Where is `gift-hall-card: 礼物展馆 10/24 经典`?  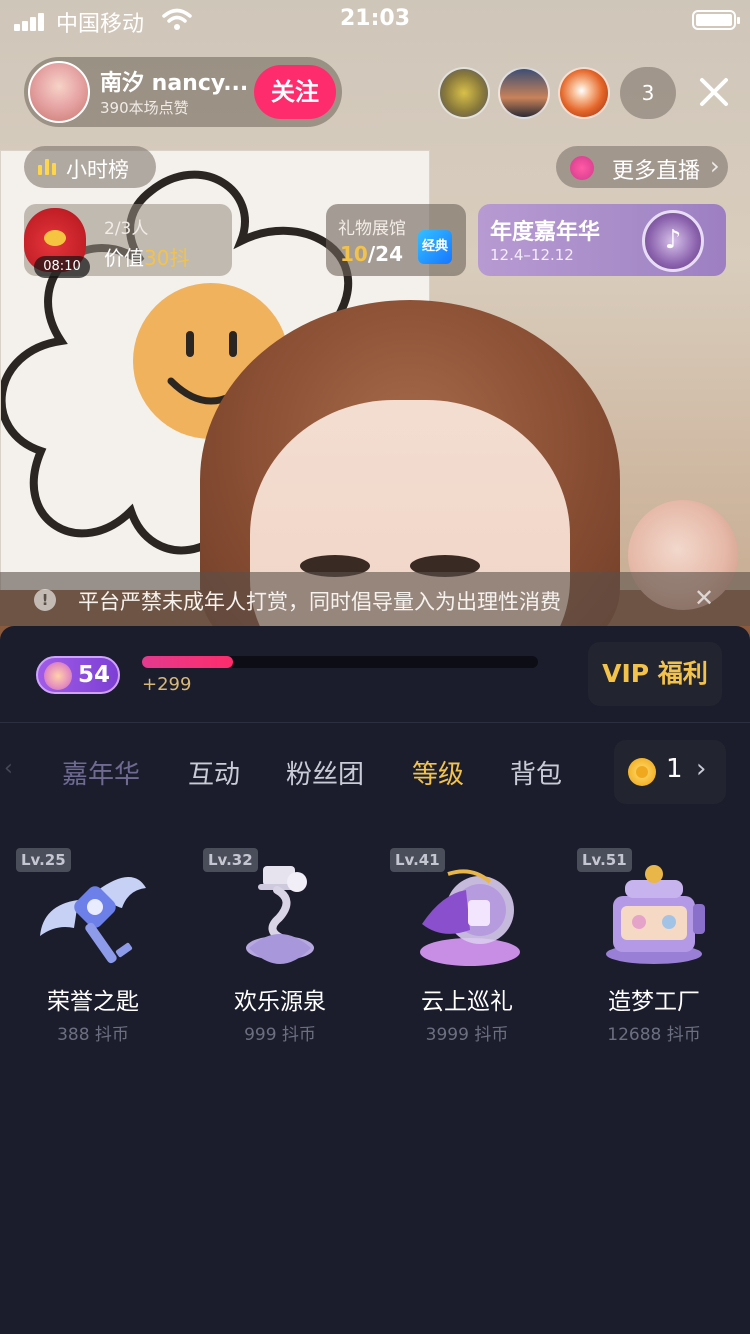
gift-hall-card: 礼物展馆 10/24 经典 is located at coordinates (396, 240).